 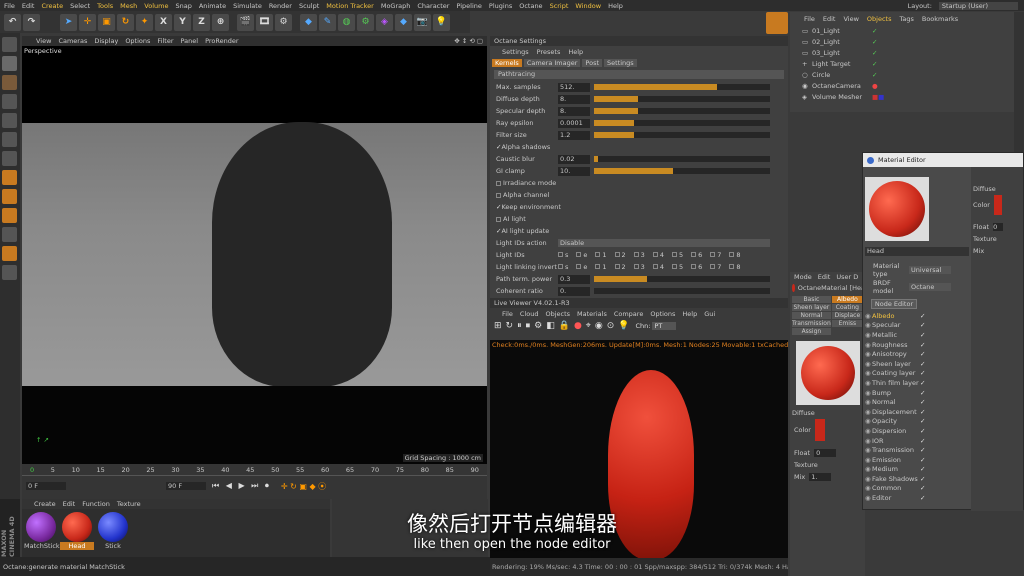 I want to click on param-row: Path term. power 0.3, so click(x=639, y=279).